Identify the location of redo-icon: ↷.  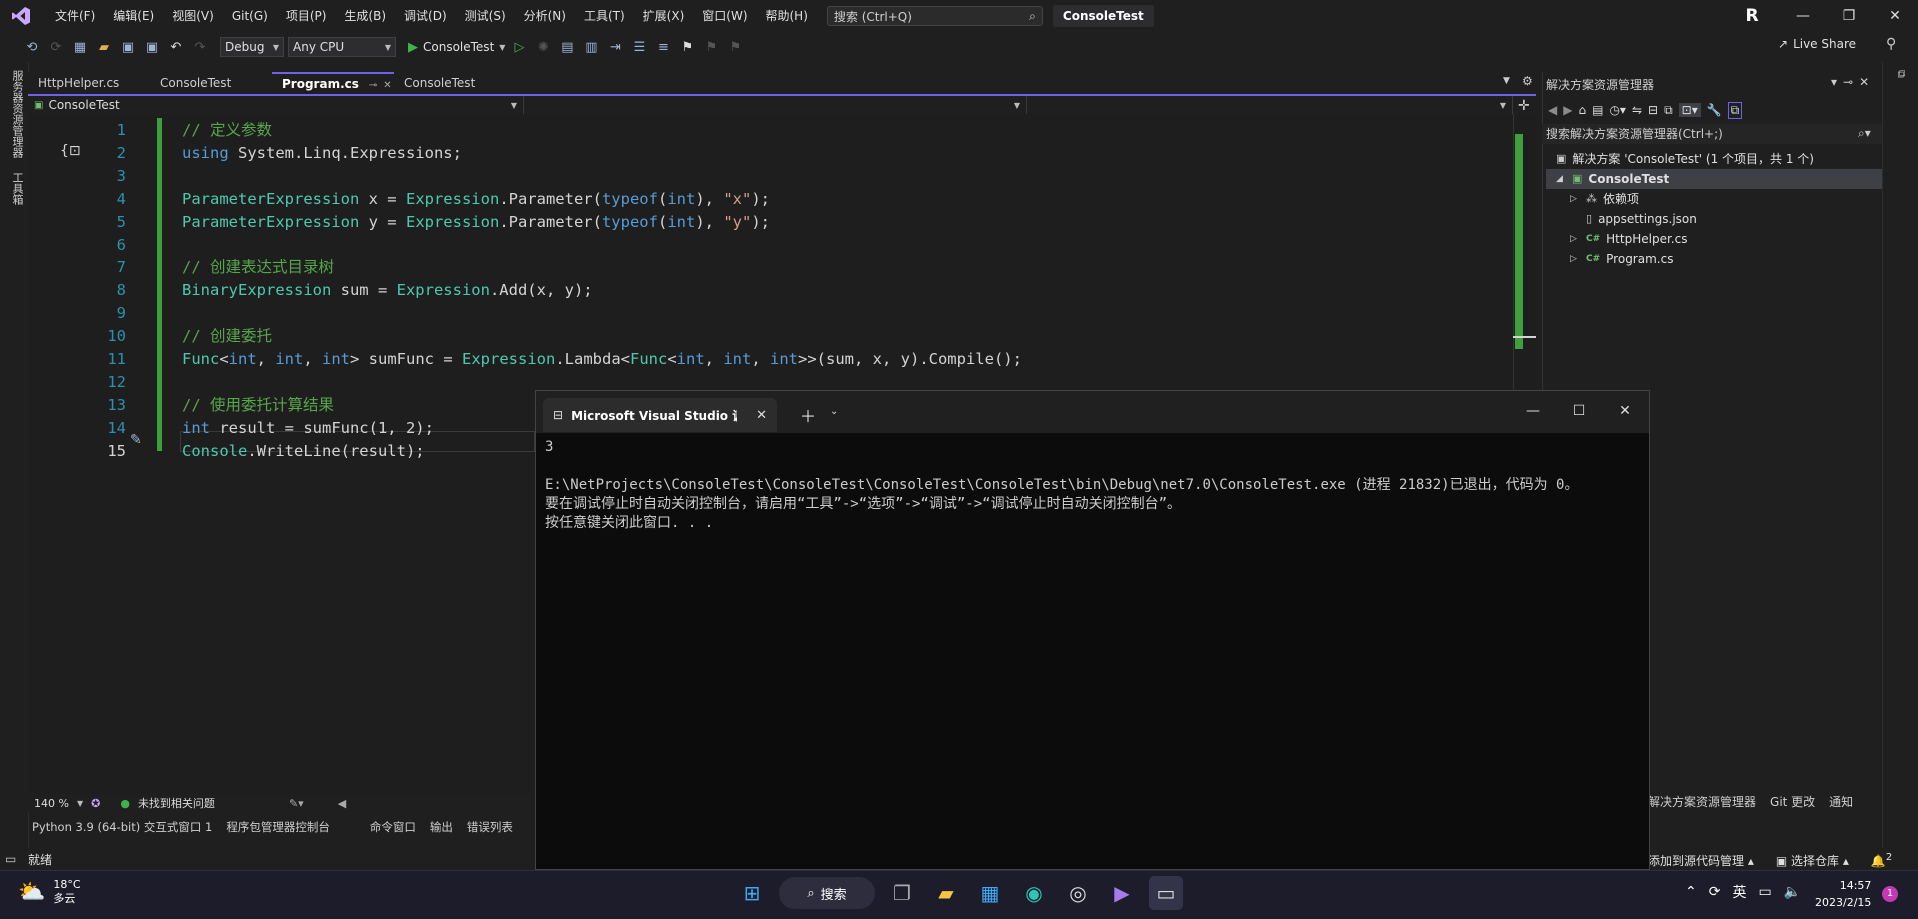
(200, 47).